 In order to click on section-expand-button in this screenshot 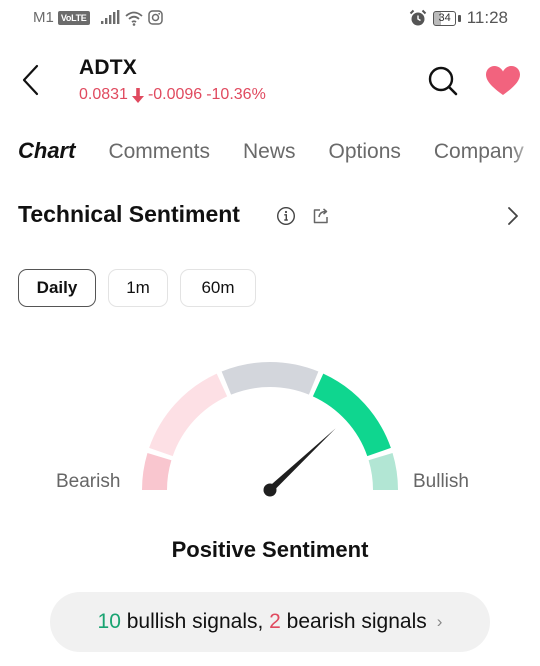, I will do `click(513, 216)`.